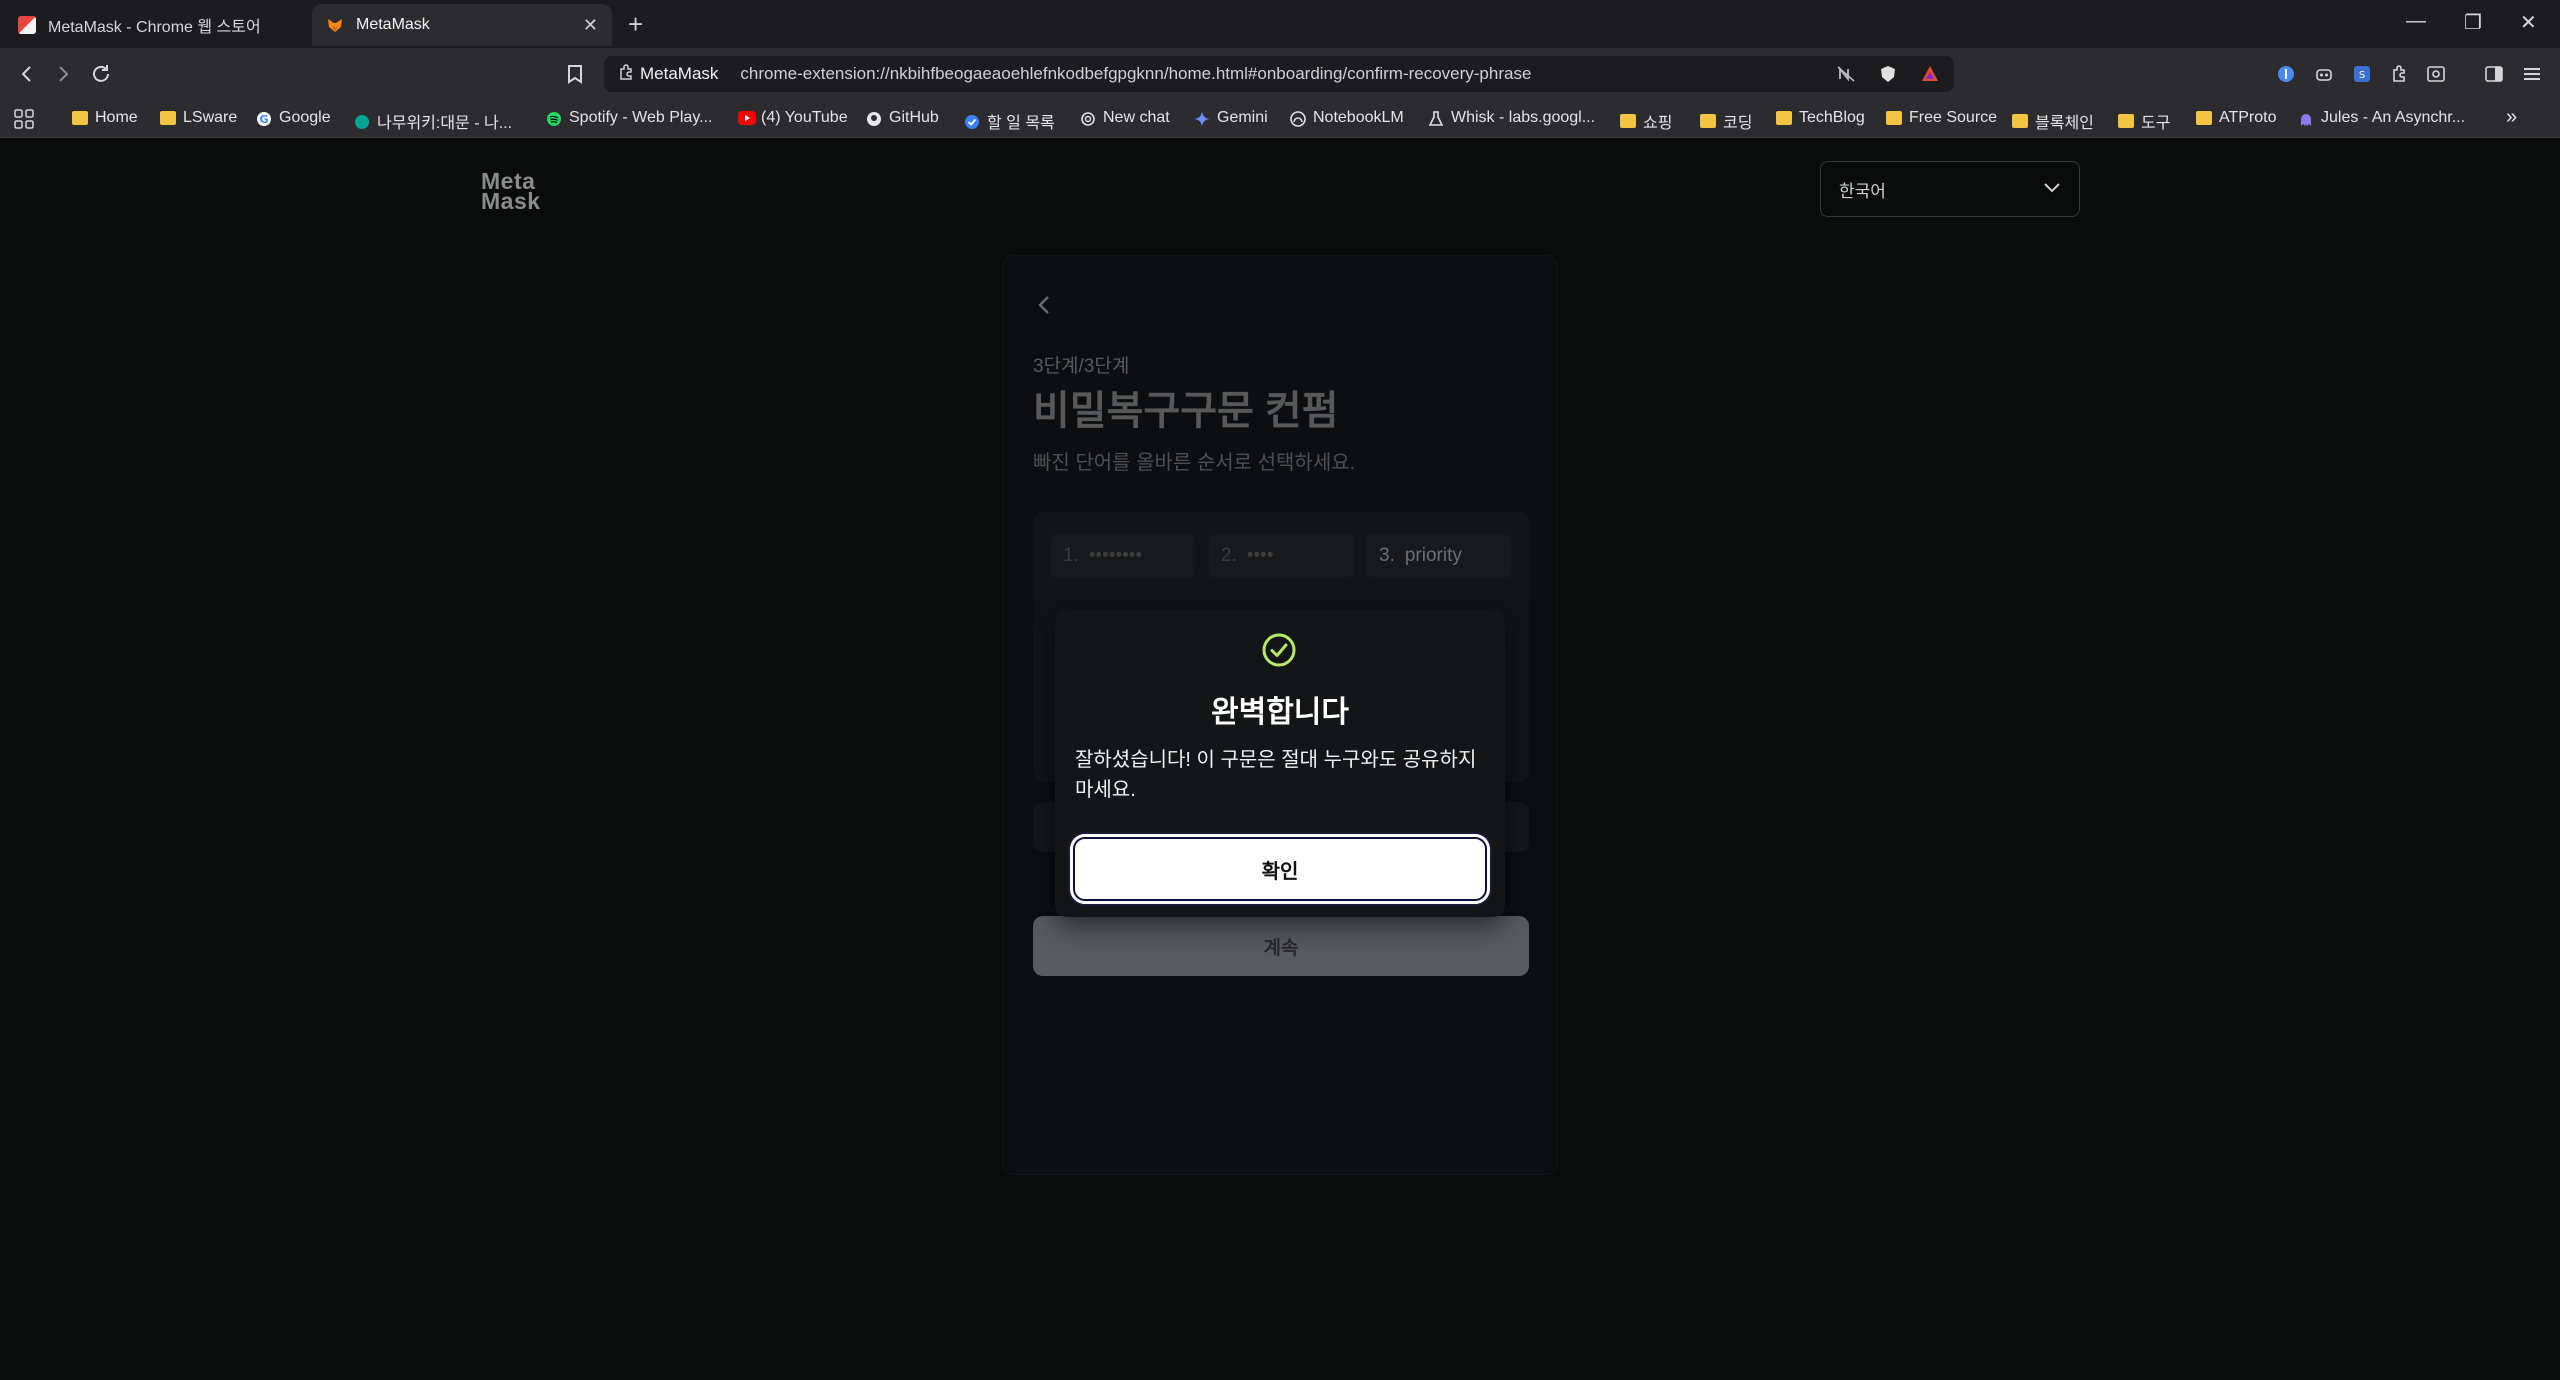  Describe the element at coordinates (462, 25) in the screenshot. I see `tab-metamask: MetaMask ✕` at that location.